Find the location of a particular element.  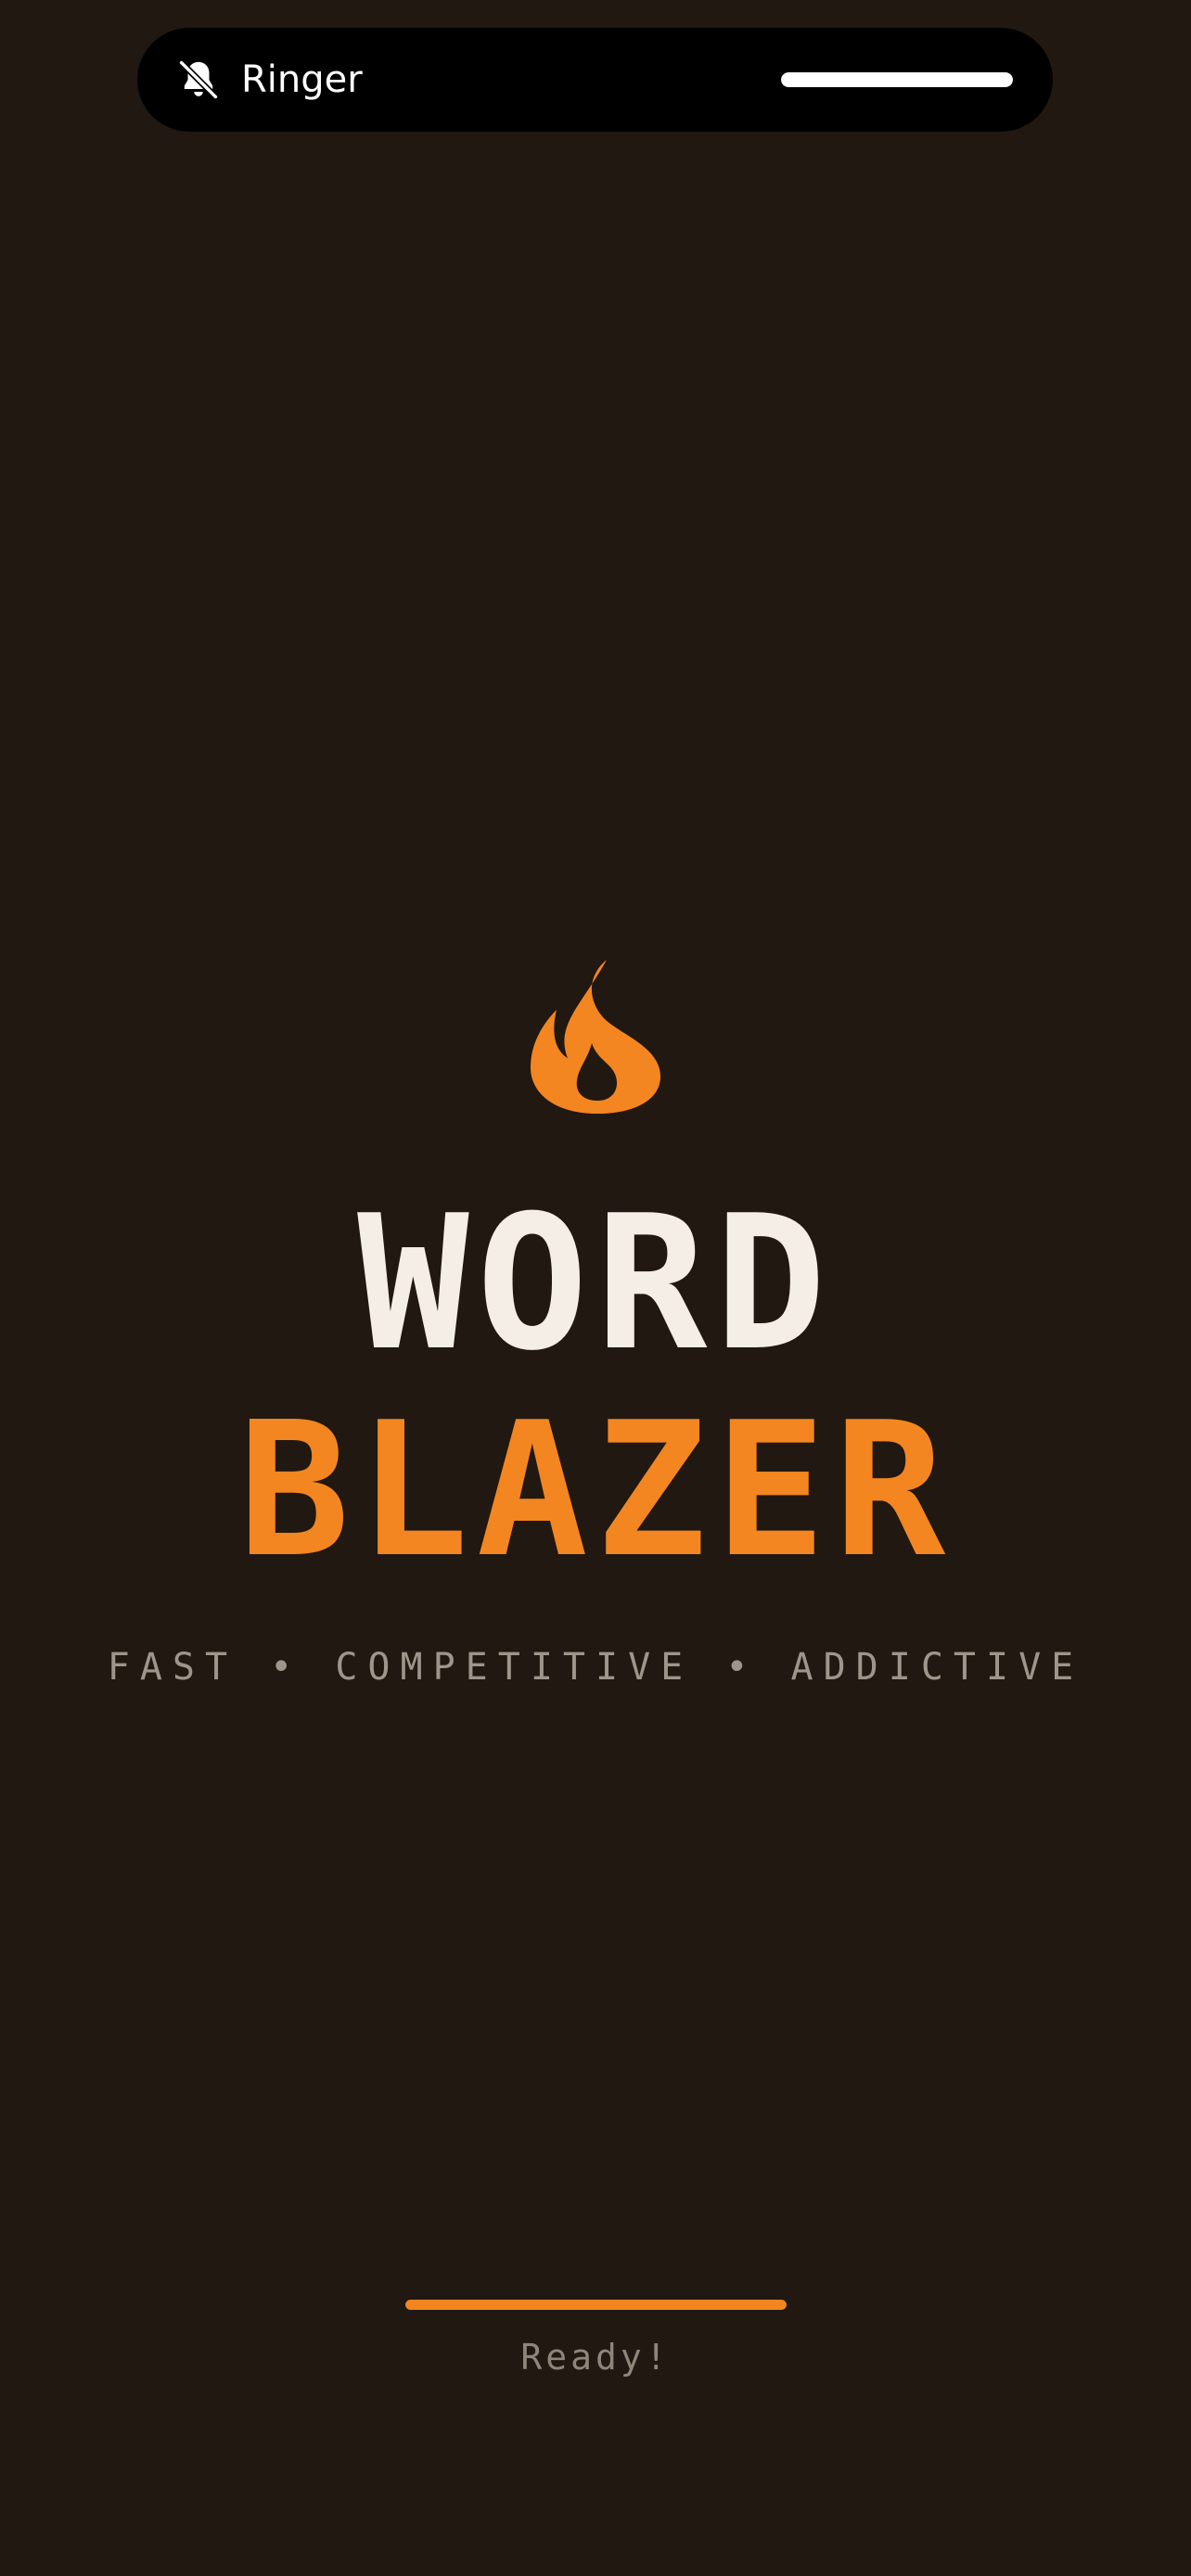

flame-icon is located at coordinates (595, 1037).